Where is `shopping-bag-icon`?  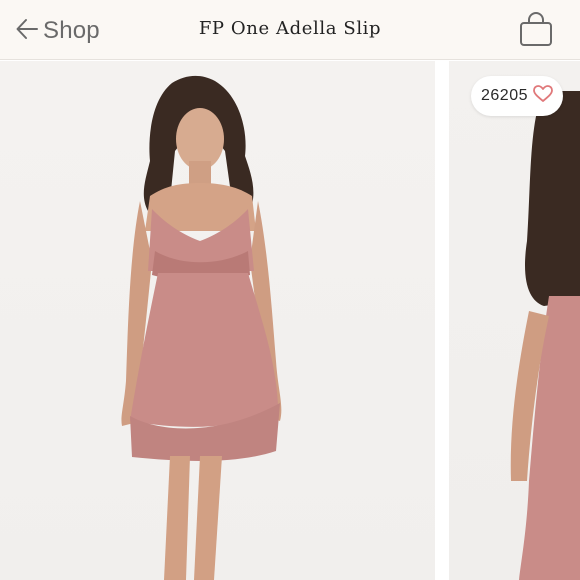 shopping-bag-icon is located at coordinates (536, 32).